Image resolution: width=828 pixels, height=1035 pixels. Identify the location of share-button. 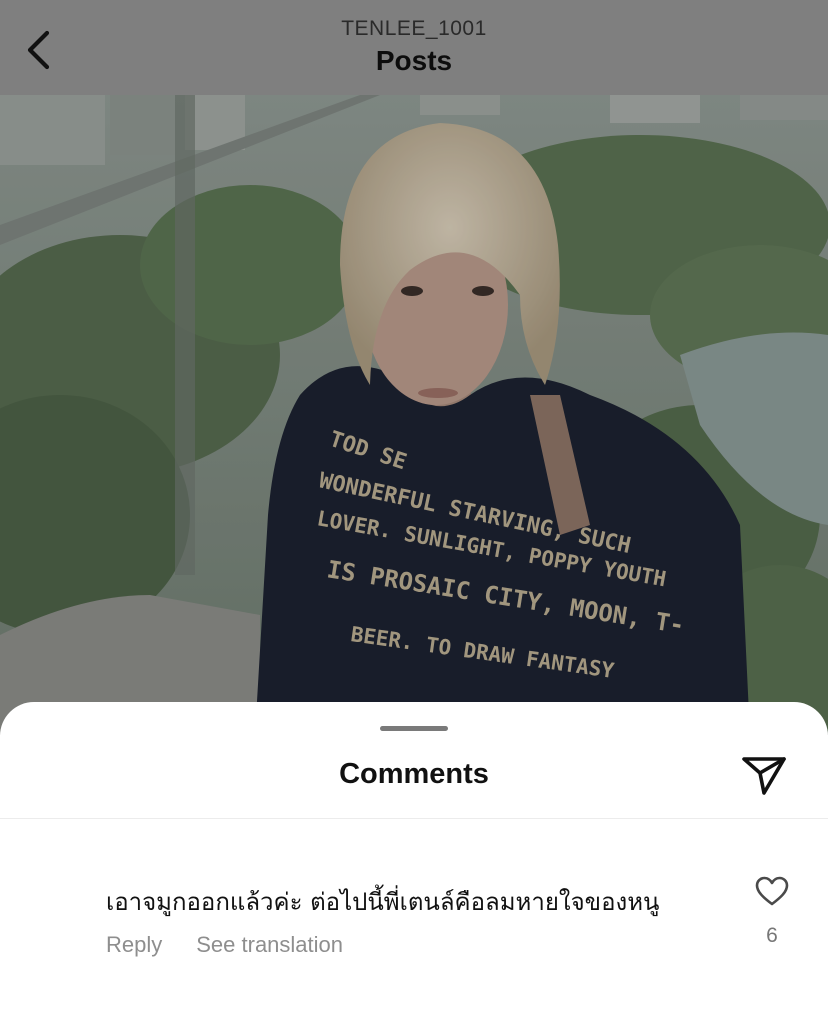
(764, 775).